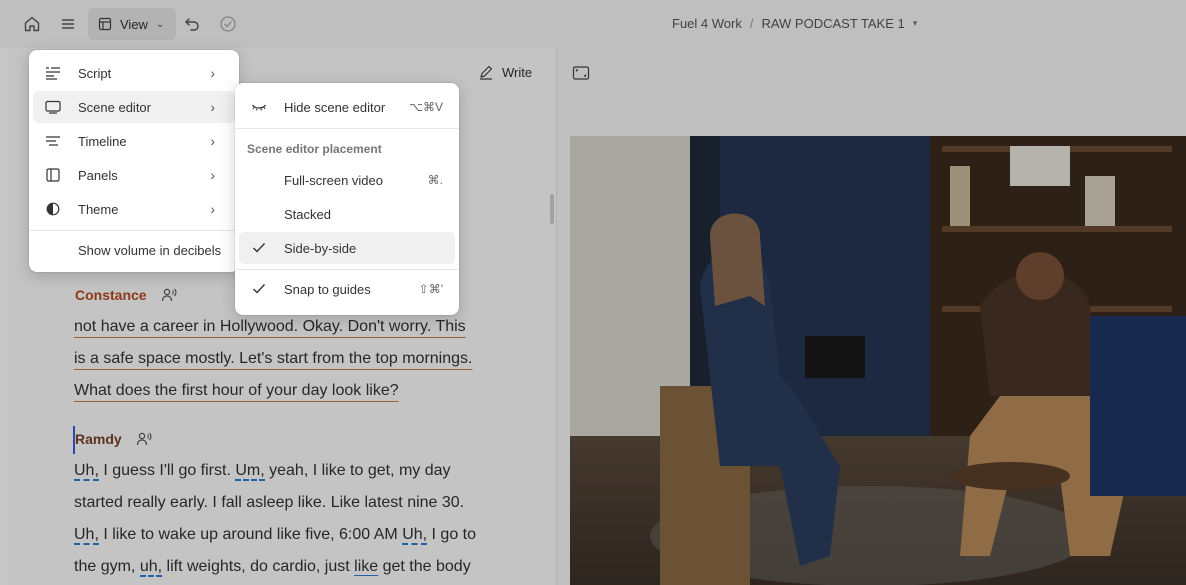 This screenshot has height=585, width=1186. I want to click on scene-editor-icon, so click(53, 107).